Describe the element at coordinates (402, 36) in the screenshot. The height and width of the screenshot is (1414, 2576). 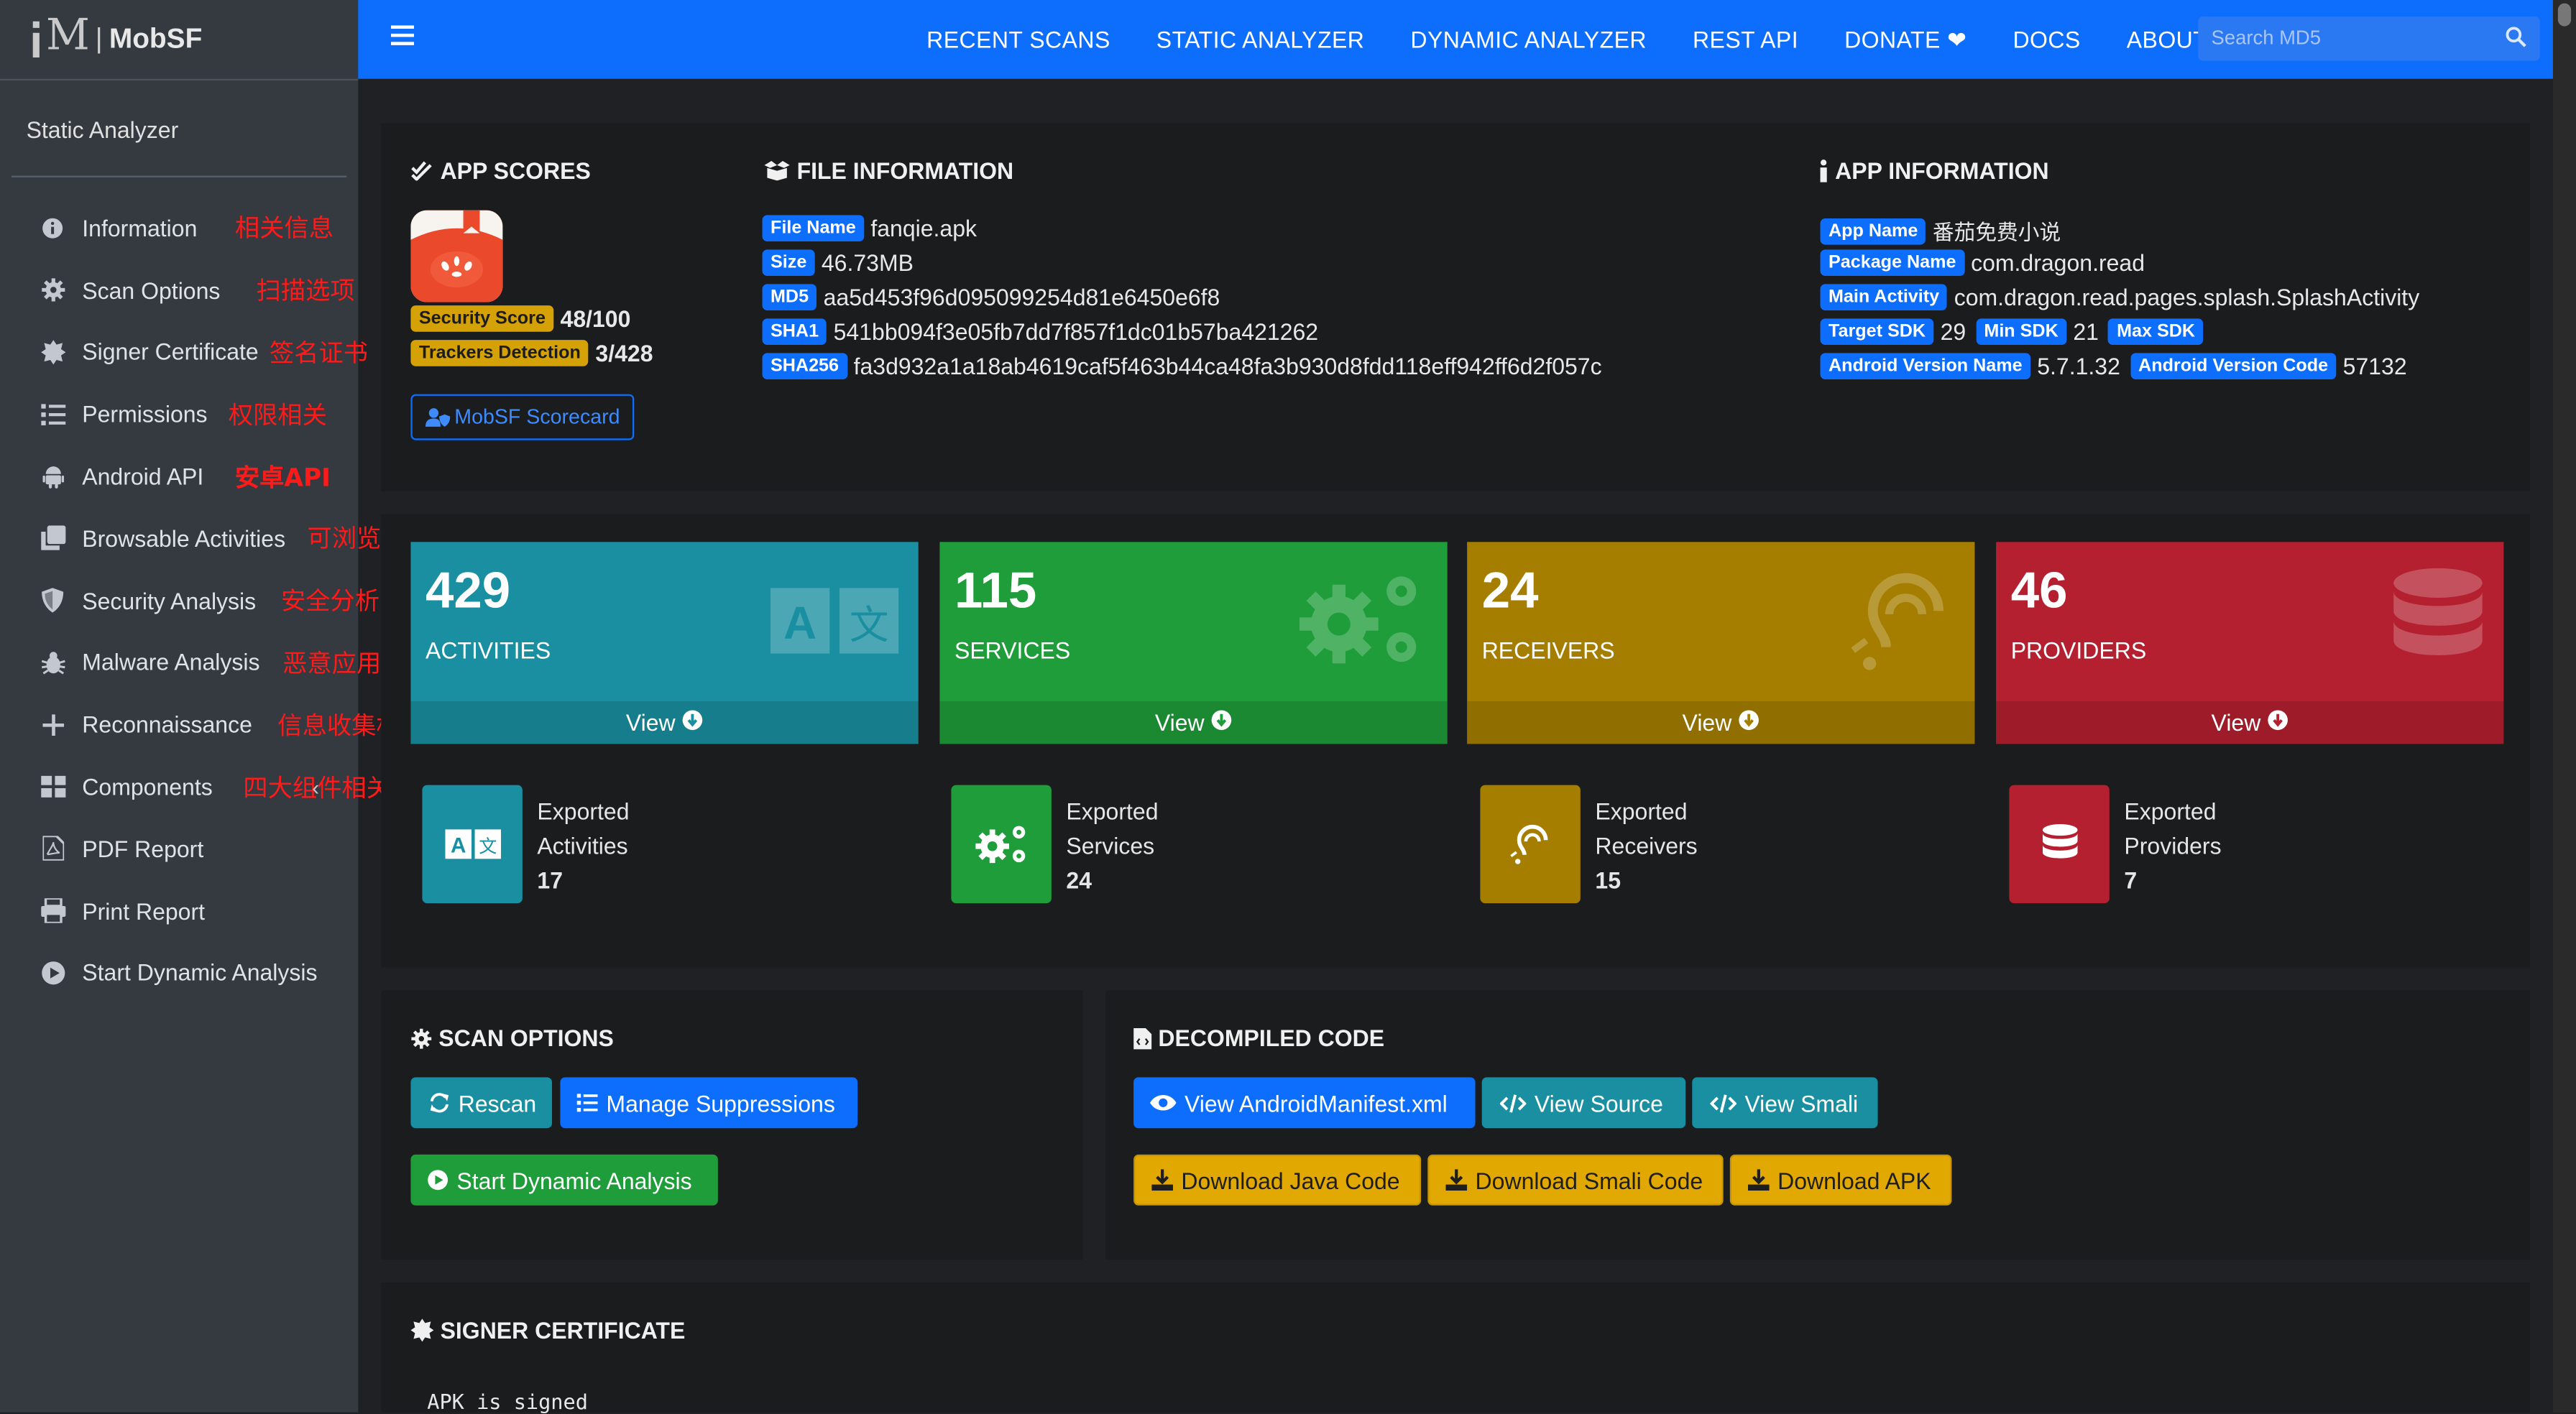
I see `hamburger-menu-icon` at that location.